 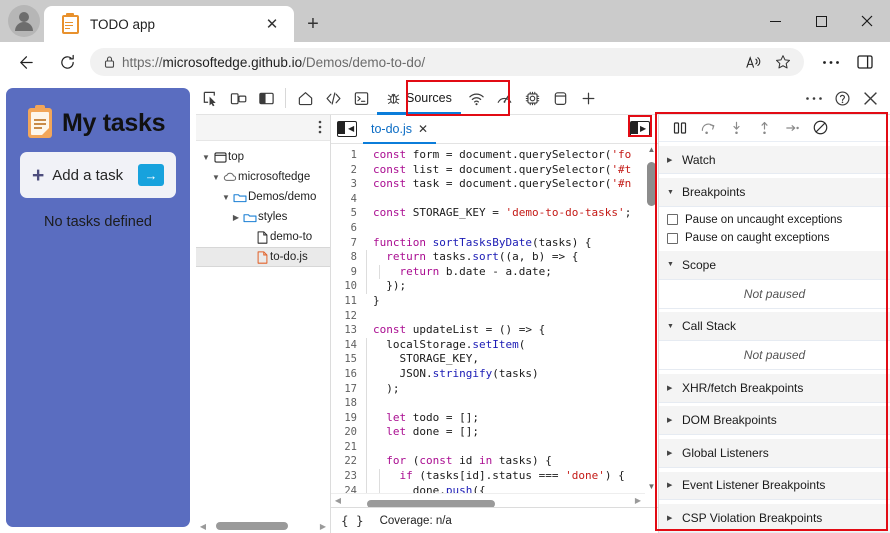 I want to click on section-watch: ▶ Watch, so click(x=774, y=160).